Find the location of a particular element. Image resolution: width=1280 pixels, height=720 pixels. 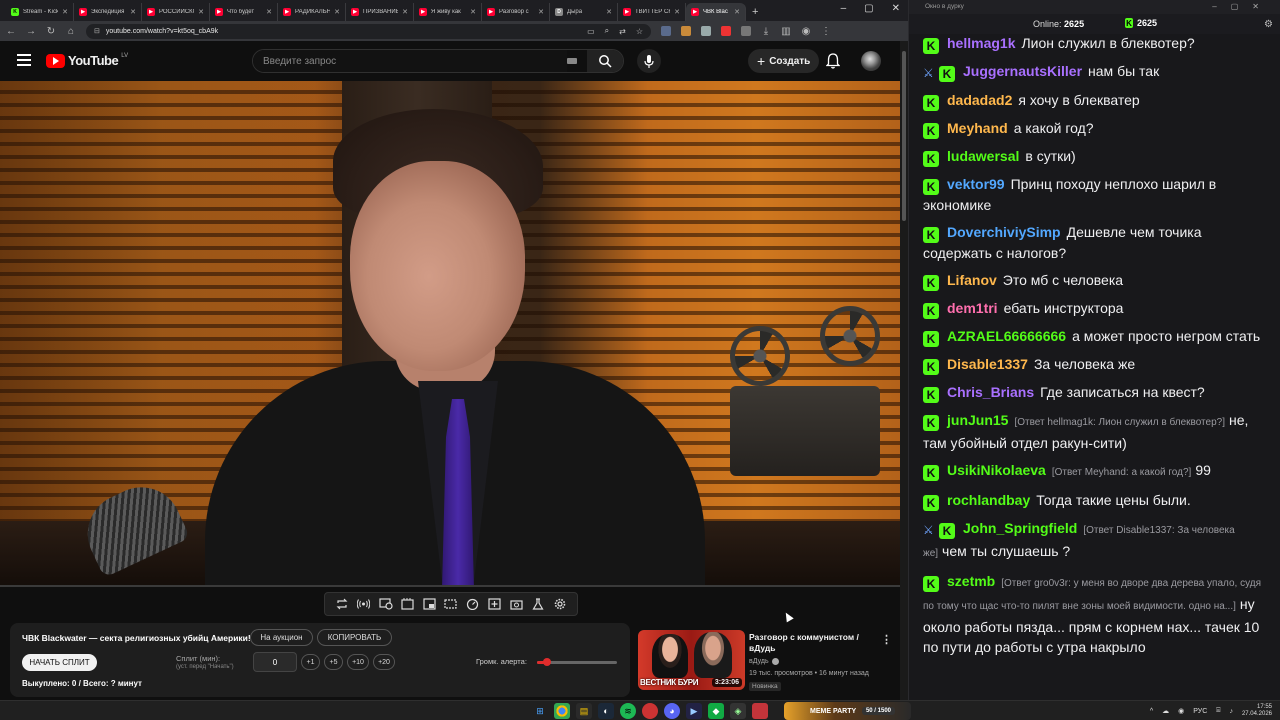

chat-username: Lifanov is located at coordinates (972, 280).